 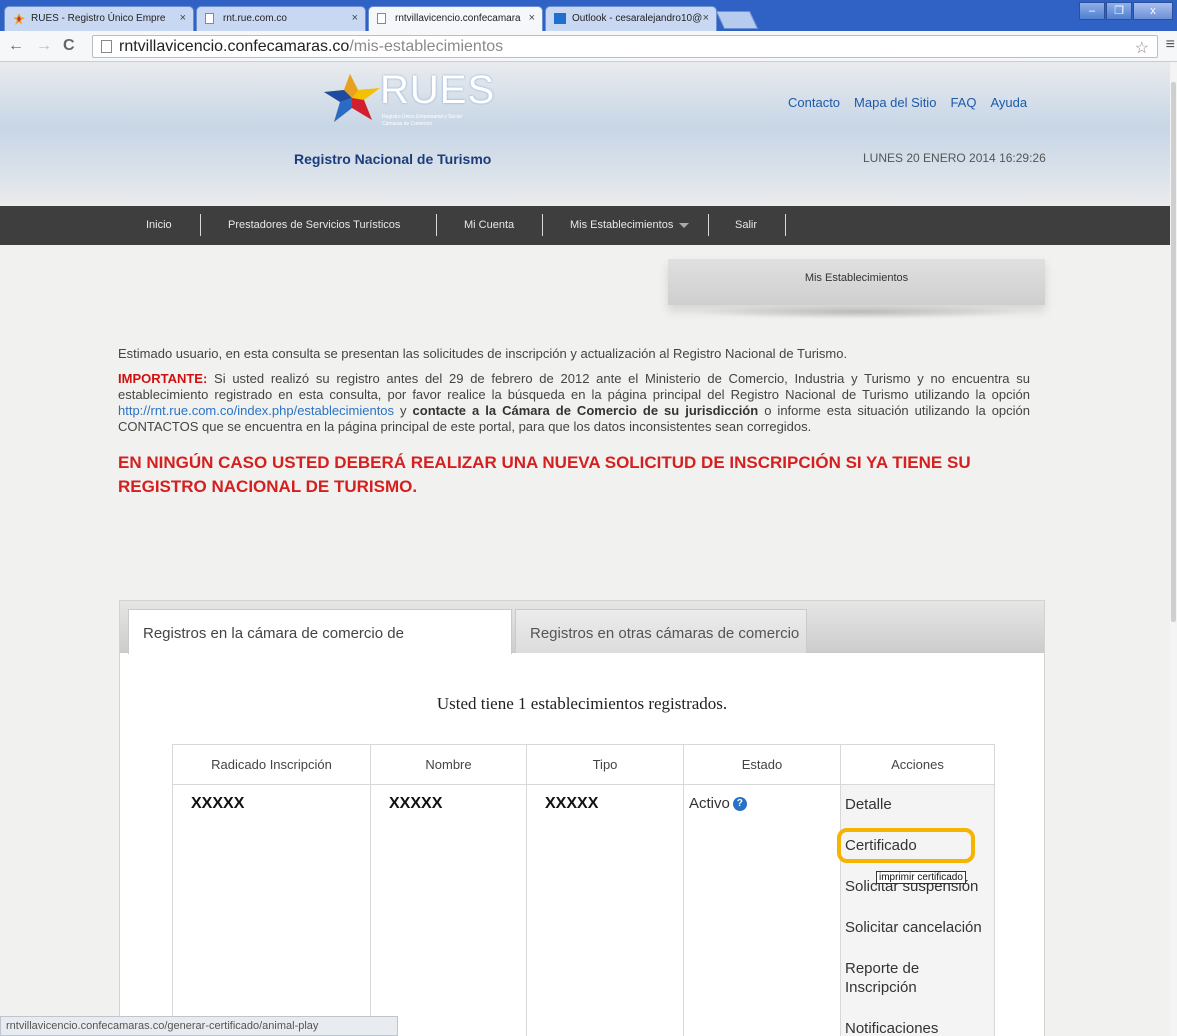 What do you see at coordinates (814, 102) in the screenshot?
I see `link-contacto: Contacto` at bounding box center [814, 102].